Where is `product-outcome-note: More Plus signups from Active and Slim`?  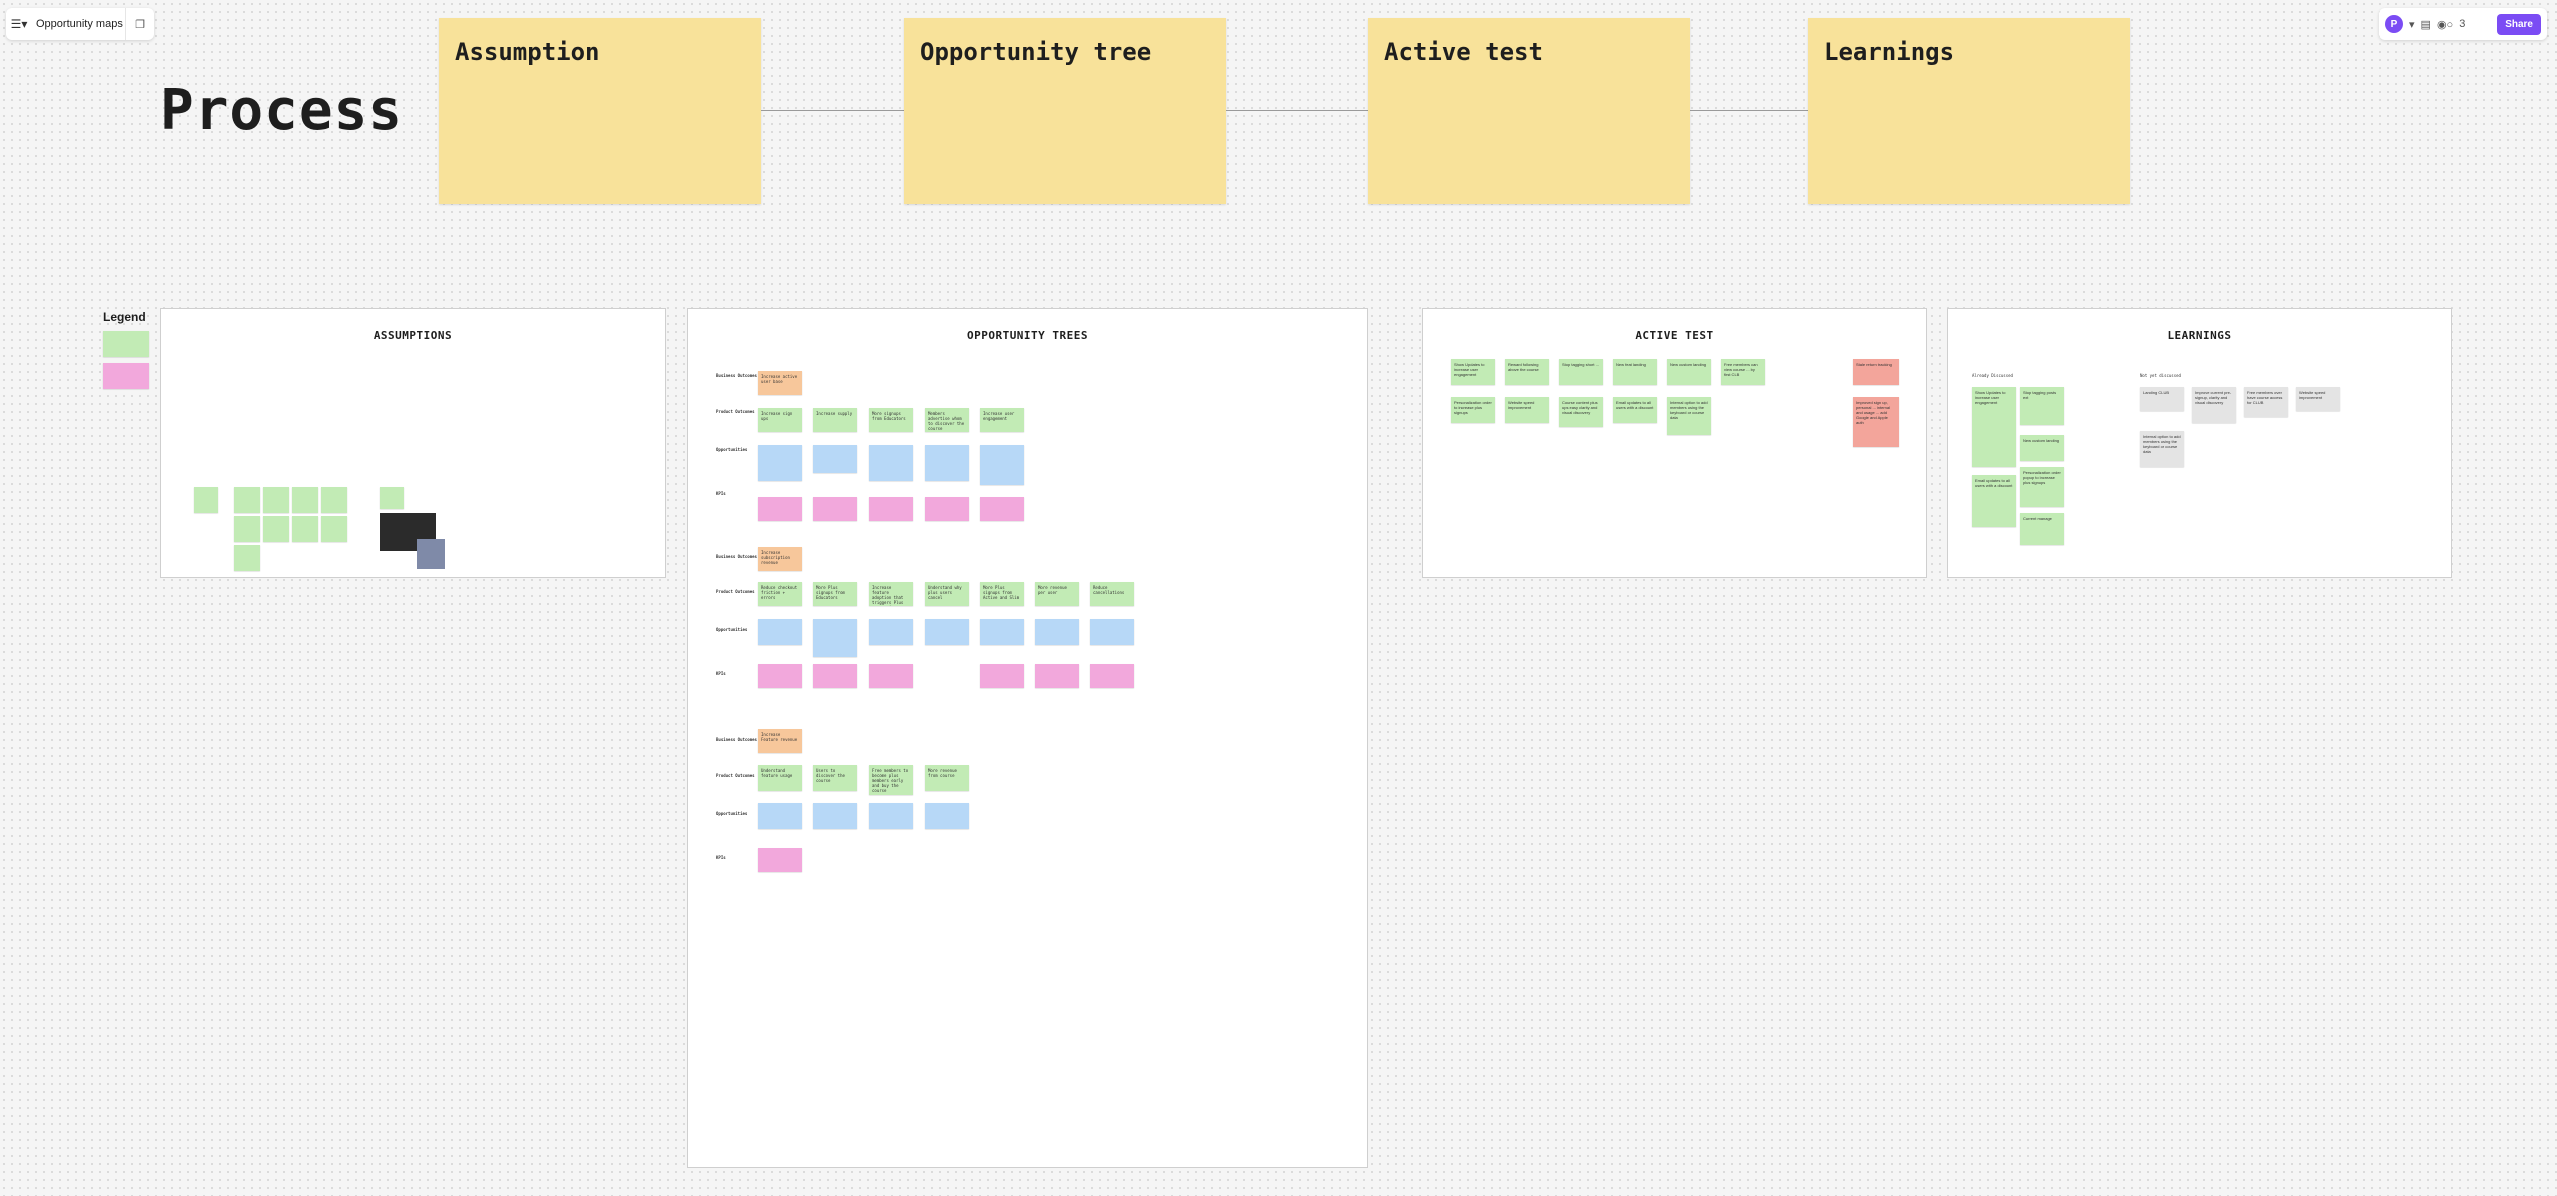
product-outcome-note: More Plus signups from Active and Slim is located at coordinates (1002, 594).